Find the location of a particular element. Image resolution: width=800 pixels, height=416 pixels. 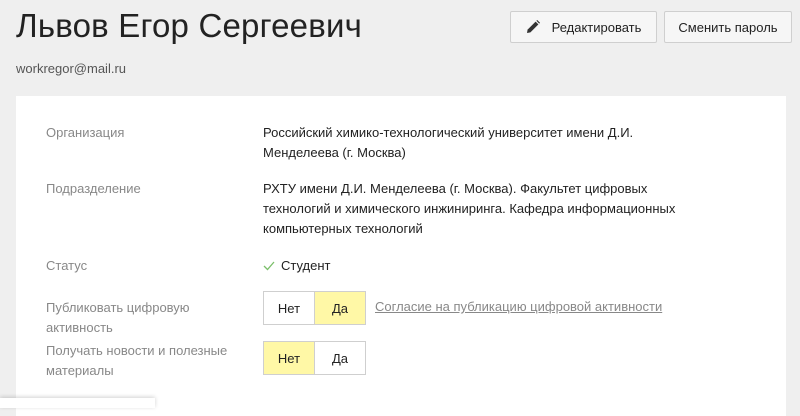

receive-news-toggle: Нет Да is located at coordinates (314, 358).